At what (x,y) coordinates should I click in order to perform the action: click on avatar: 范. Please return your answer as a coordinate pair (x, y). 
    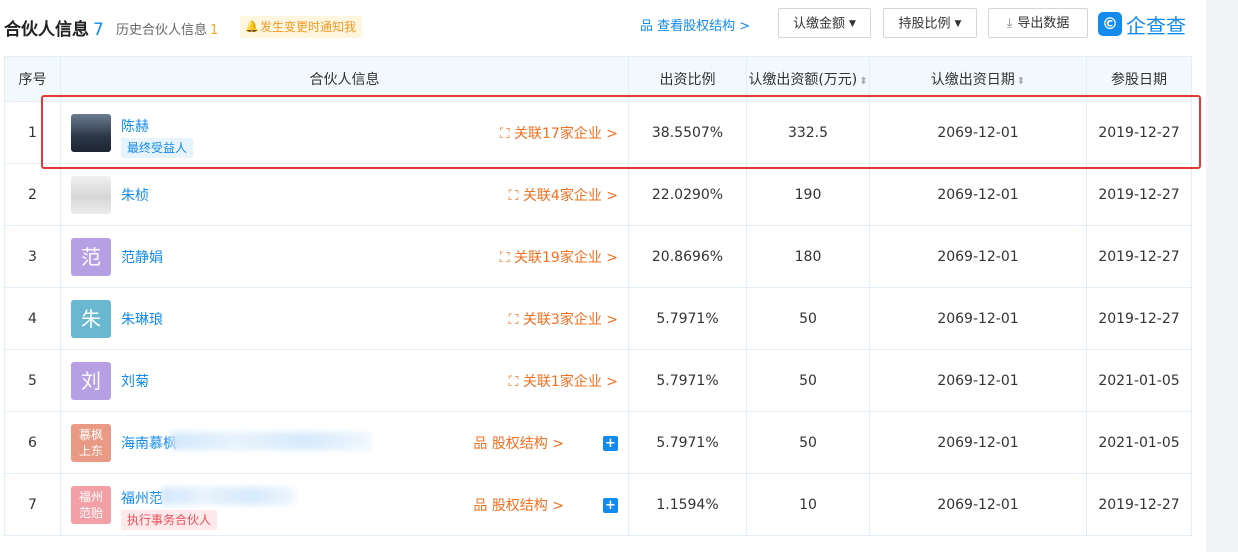
    Looking at the image, I should click on (91, 257).